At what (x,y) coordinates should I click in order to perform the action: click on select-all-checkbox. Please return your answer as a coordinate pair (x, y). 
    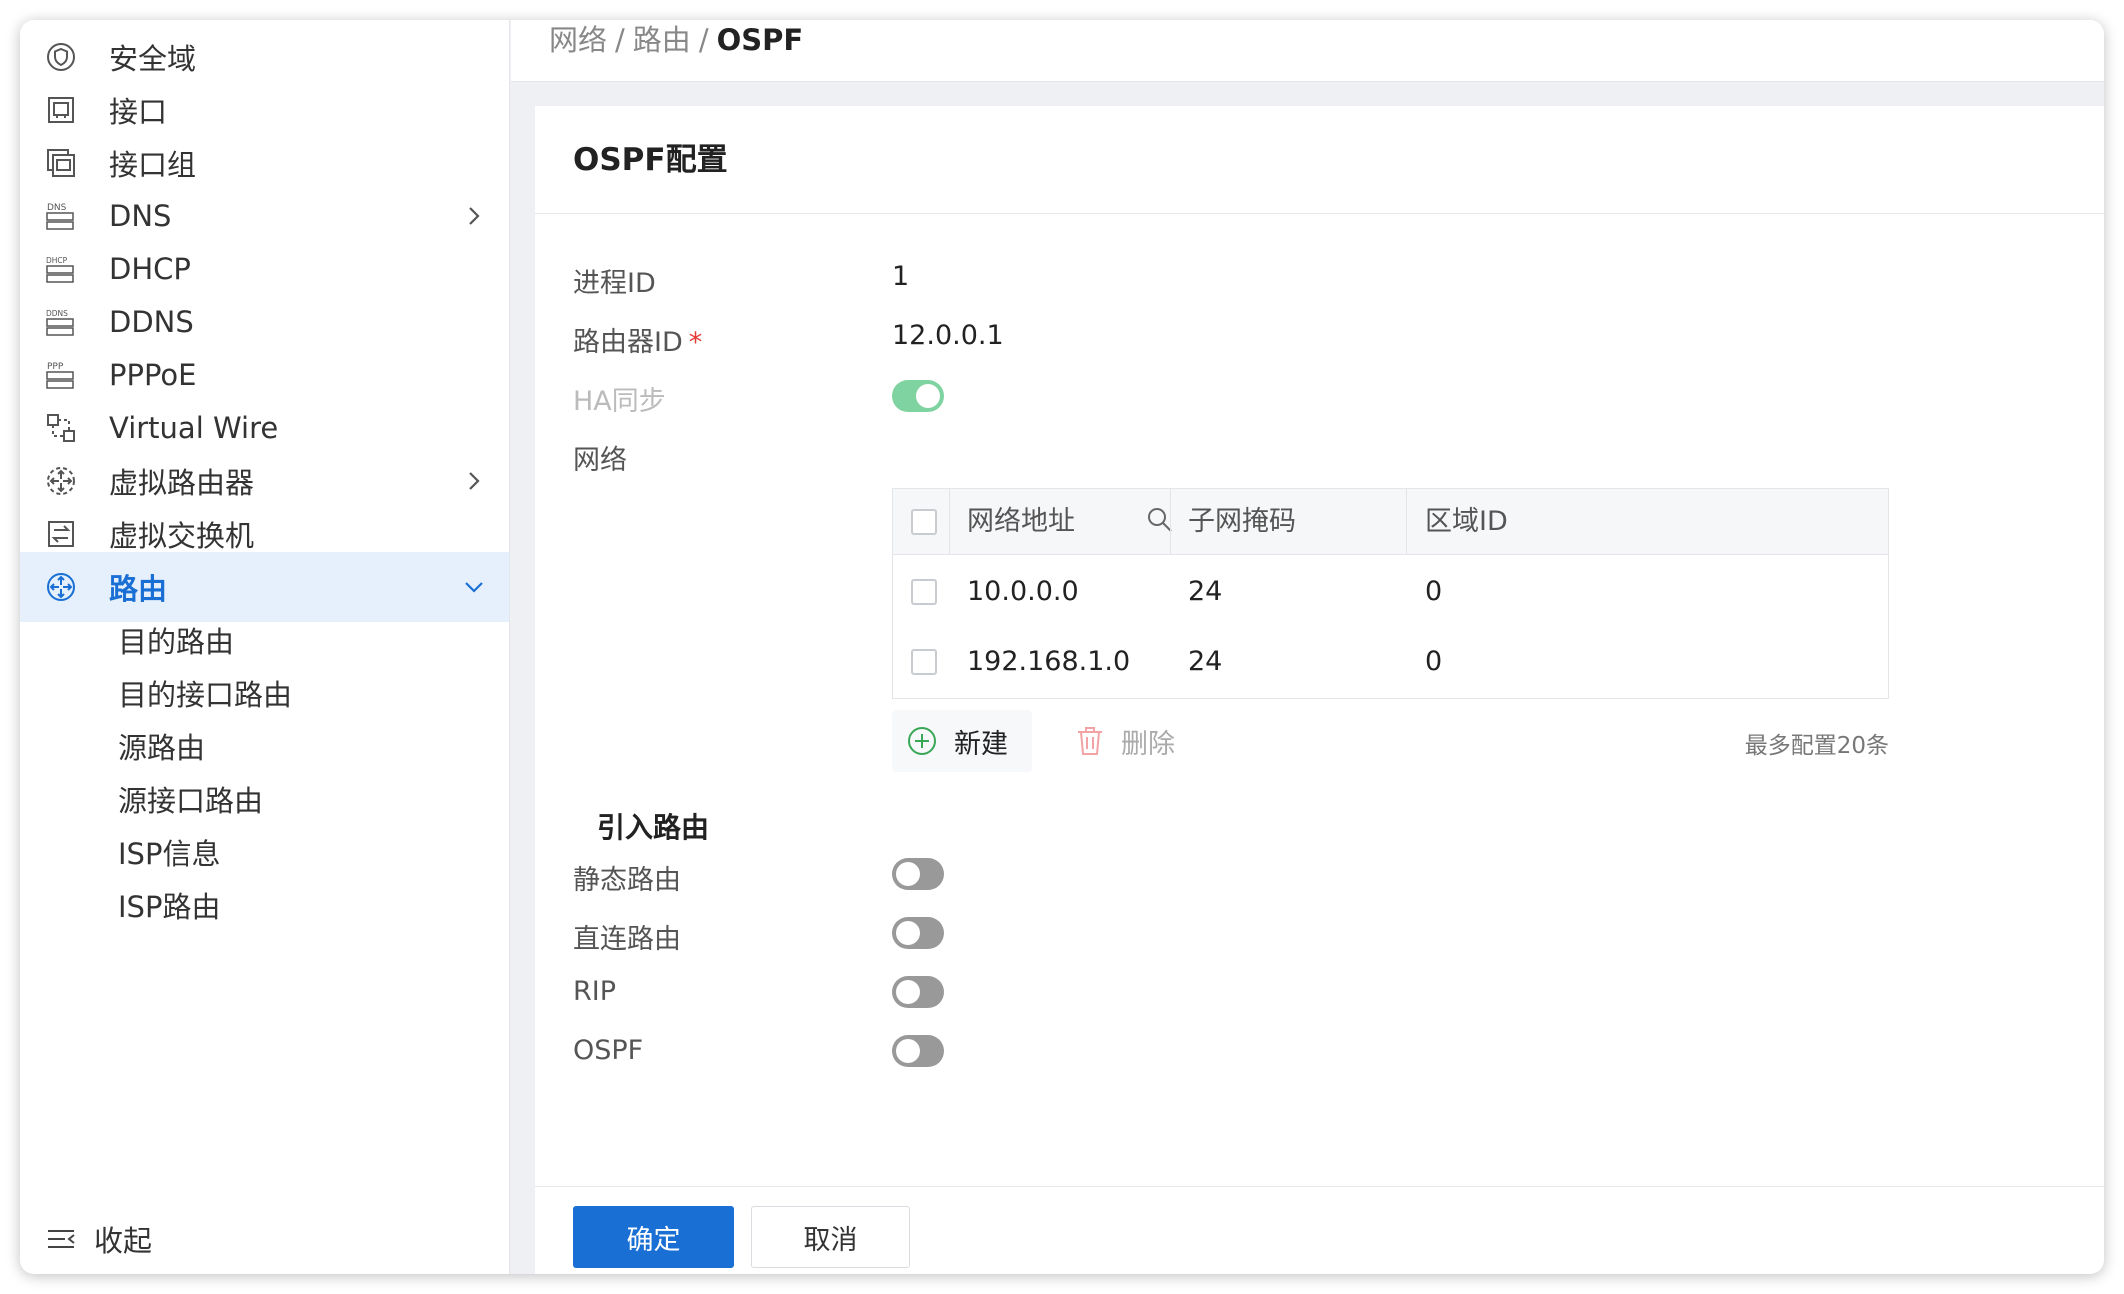
    Looking at the image, I should click on (924, 522).